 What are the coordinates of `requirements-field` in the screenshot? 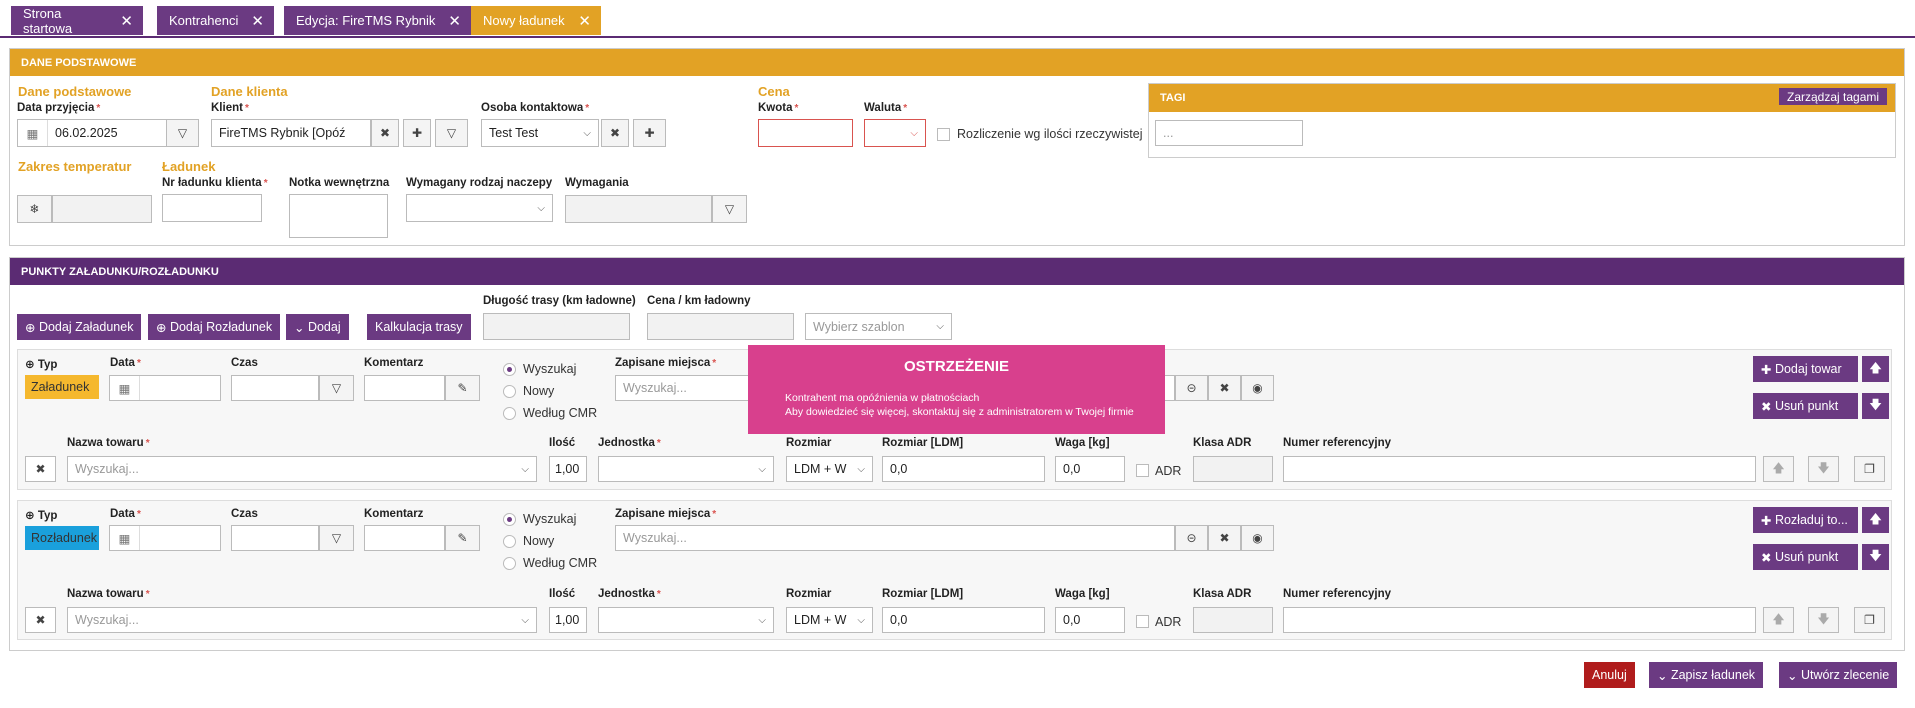 It's located at (638, 209).